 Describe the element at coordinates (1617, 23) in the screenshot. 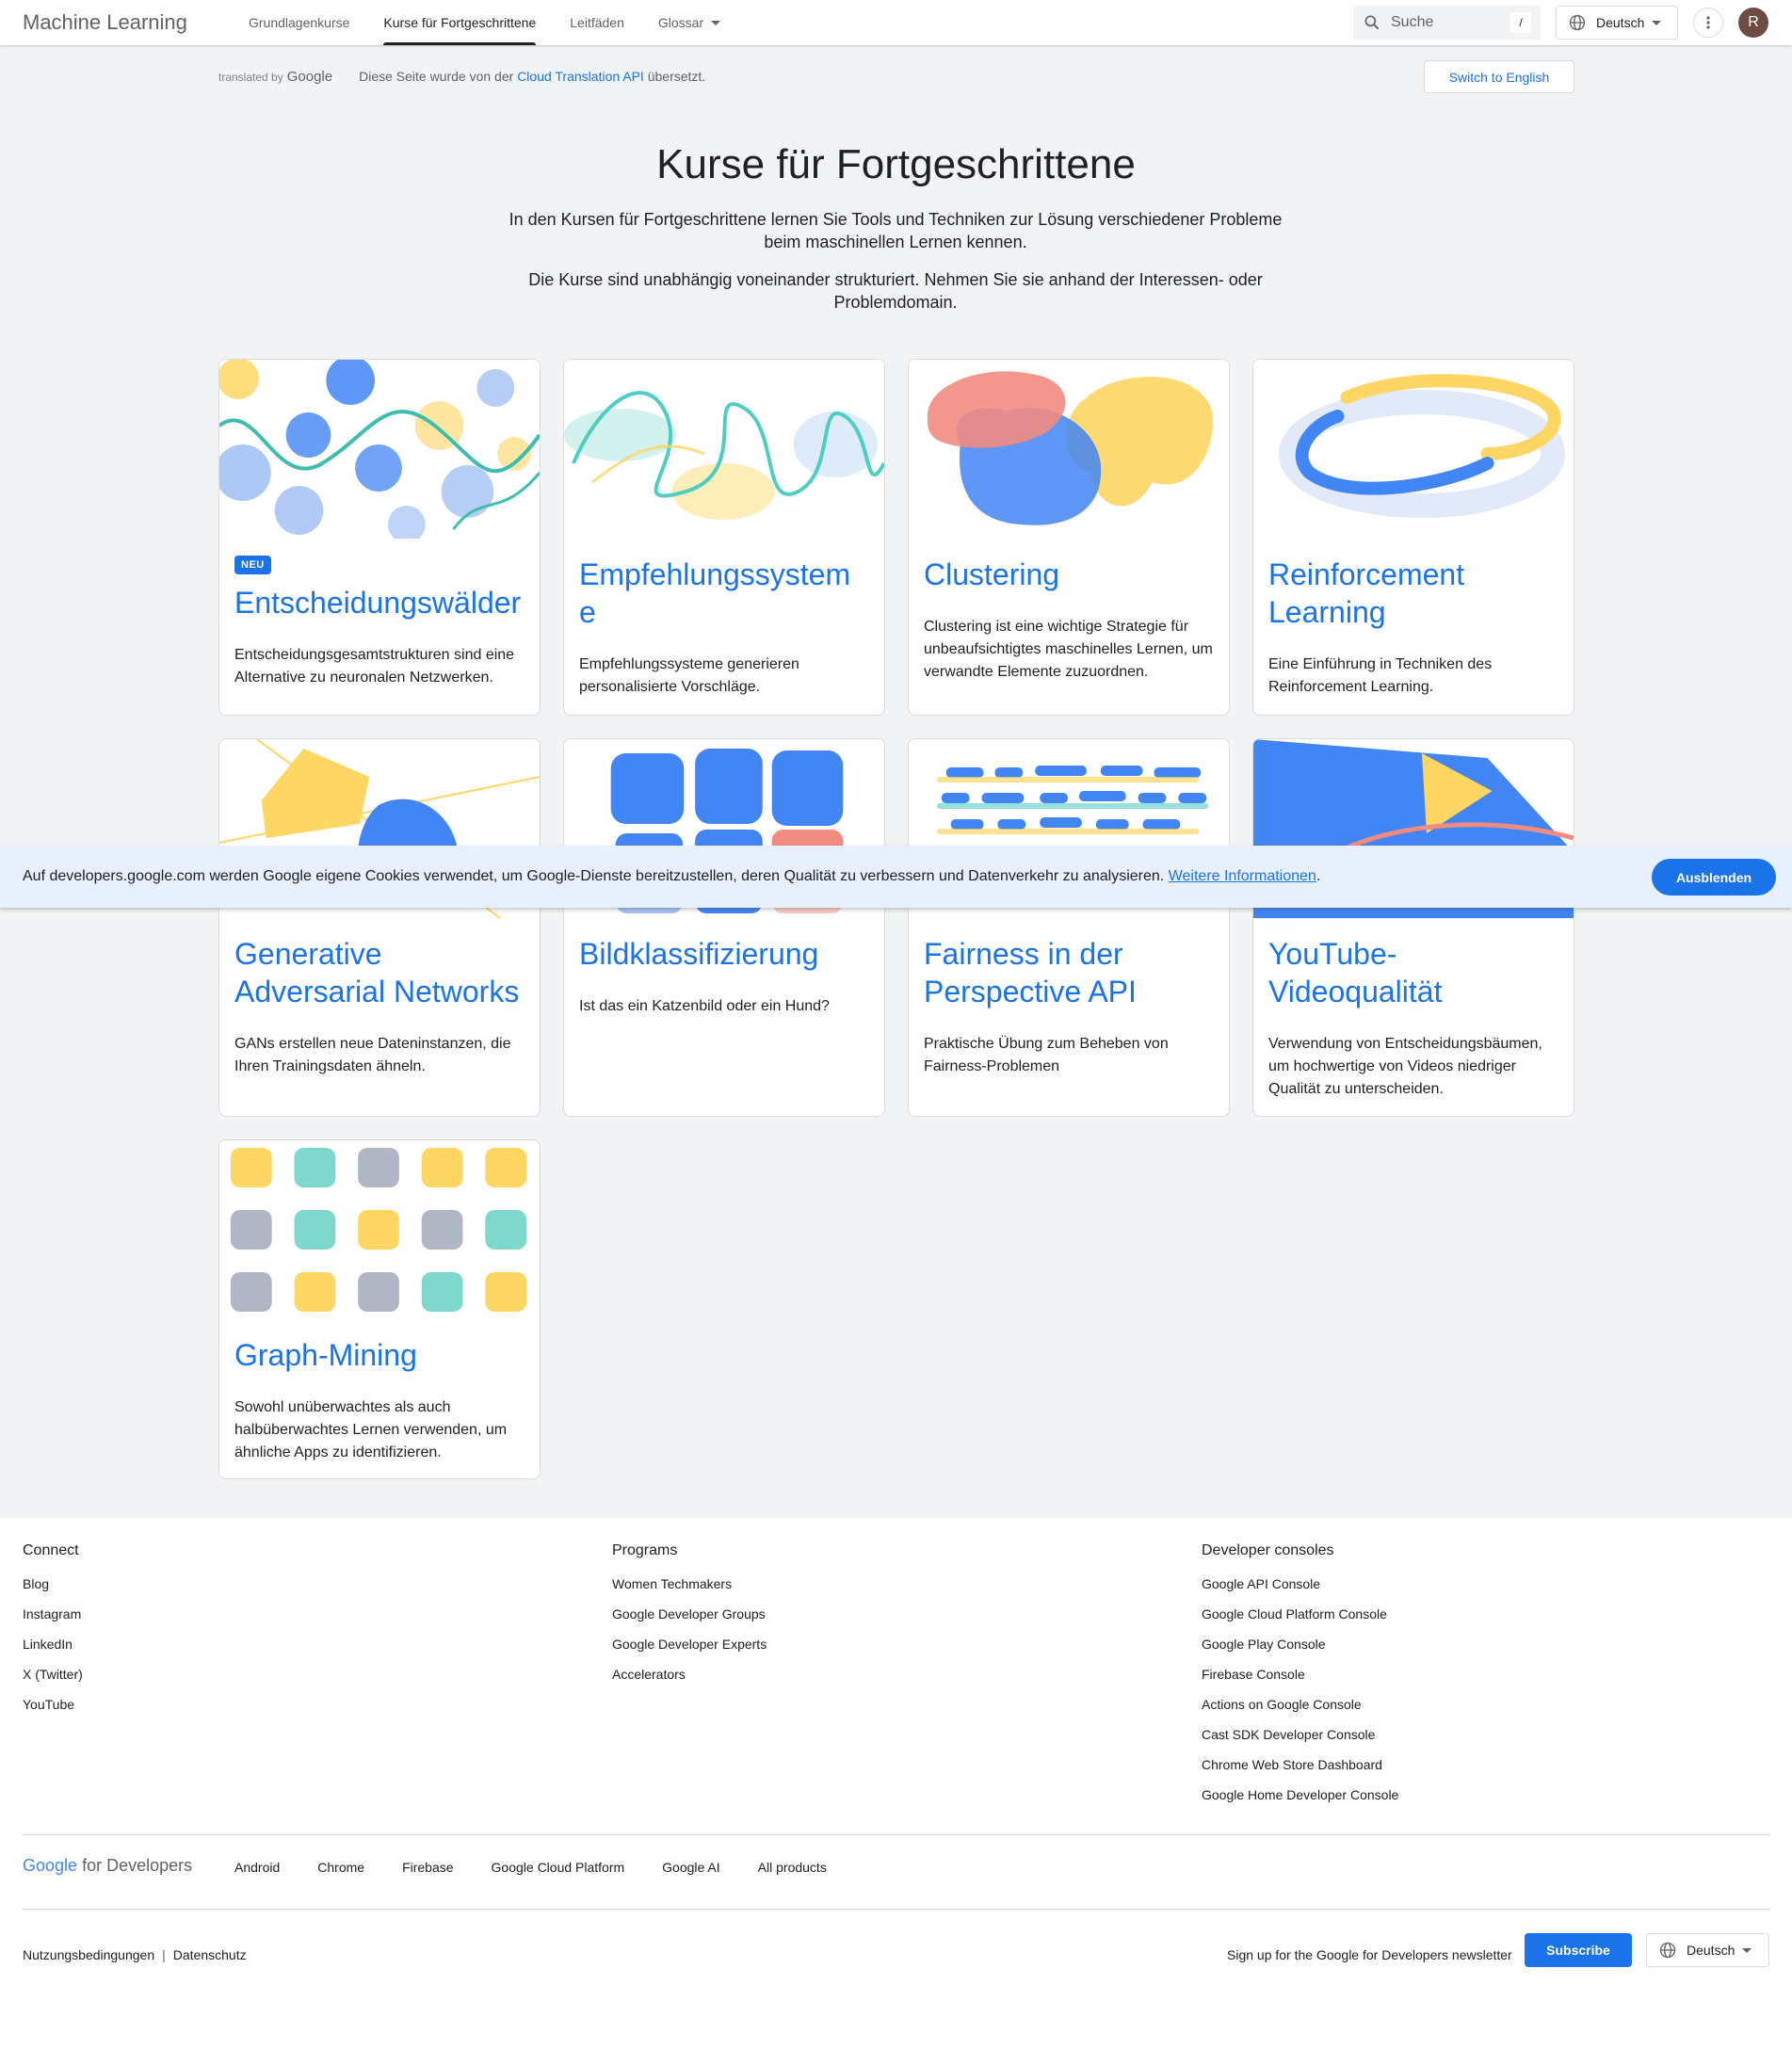

I see `language-selector: Deutsch` at that location.